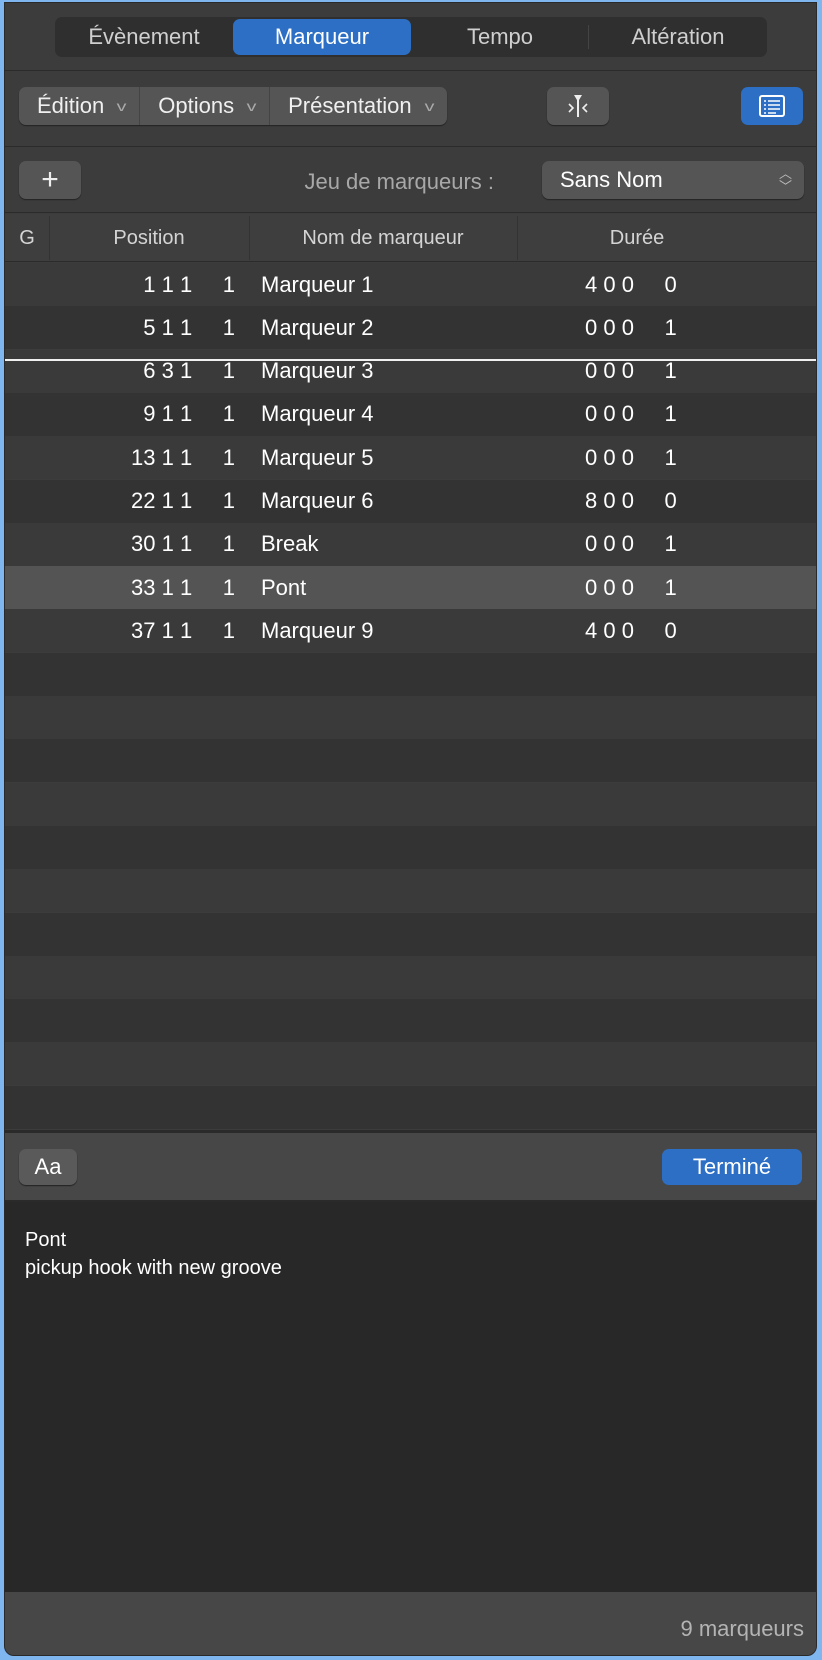 Image resolution: width=822 pixels, height=1660 pixels. What do you see at coordinates (673, 180) in the screenshot?
I see `marker-set-select: Sans Nom ︿ ﹀` at bounding box center [673, 180].